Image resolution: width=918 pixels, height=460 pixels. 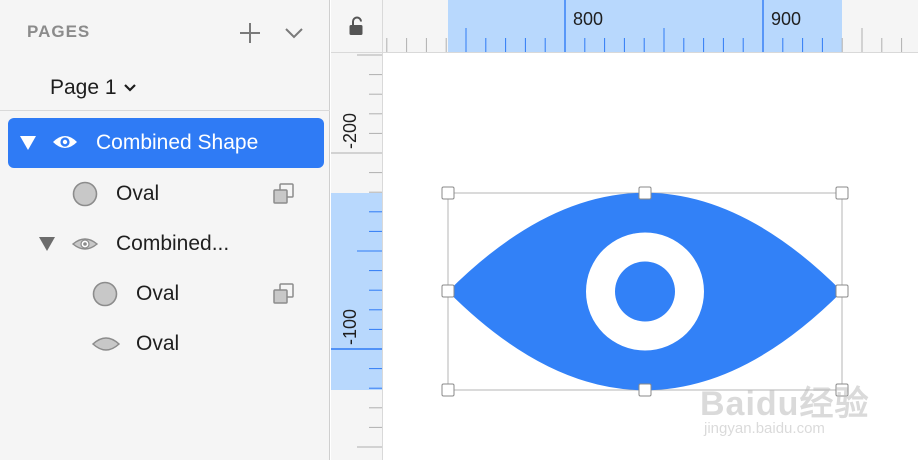 What do you see at coordinates (645, 390) in the screenshot?
I see `resize-handle-bottom` at bounding box center [645, 390].